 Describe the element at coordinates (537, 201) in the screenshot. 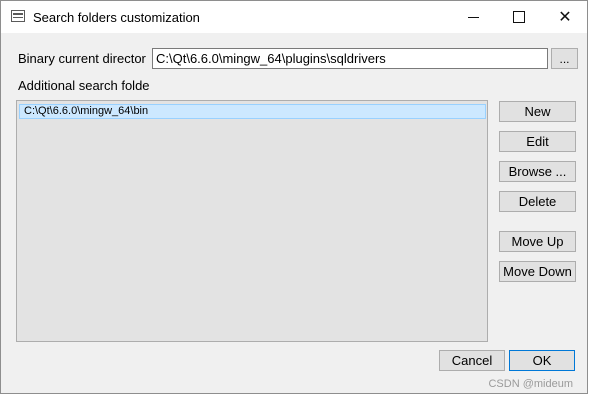

I see `delete-button: Delete` at that location.